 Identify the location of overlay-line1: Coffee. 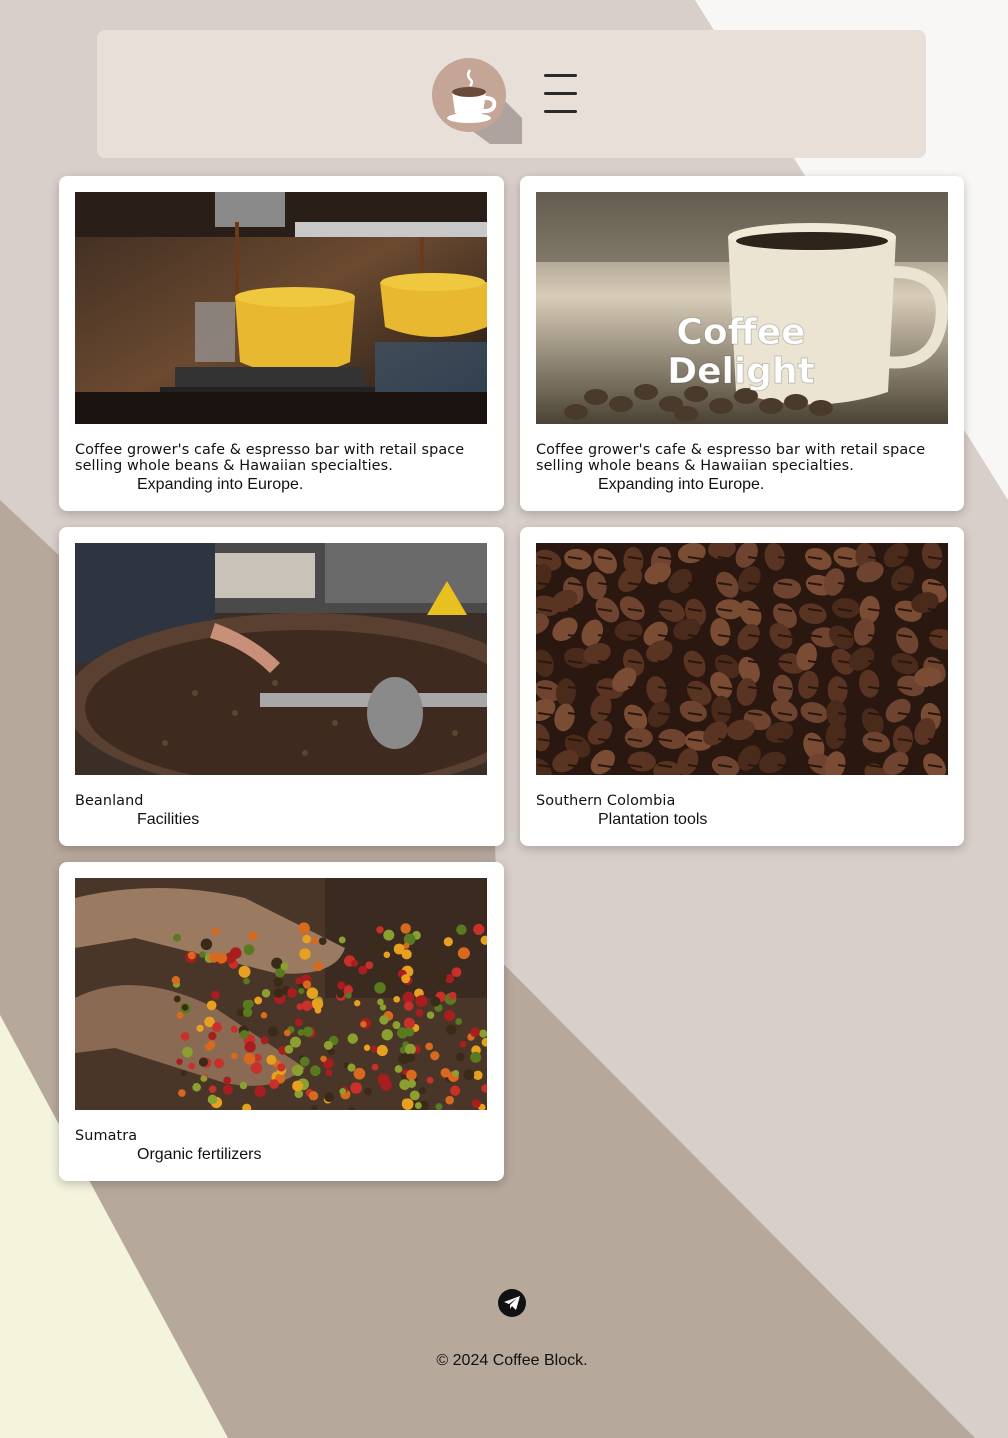
(740, 332).